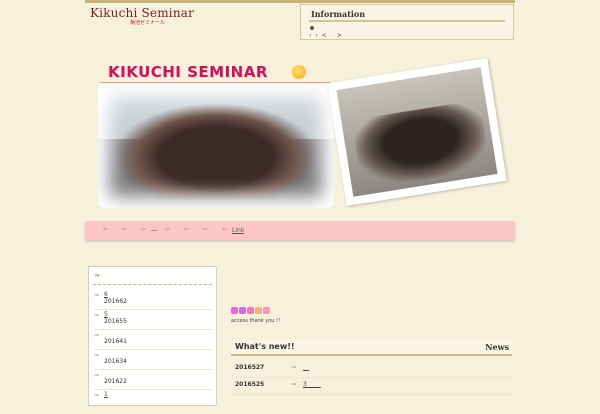 The height and width of the screenshot is (414, 600). I want to click on ornament-icon: ❧, so click(97, 275).